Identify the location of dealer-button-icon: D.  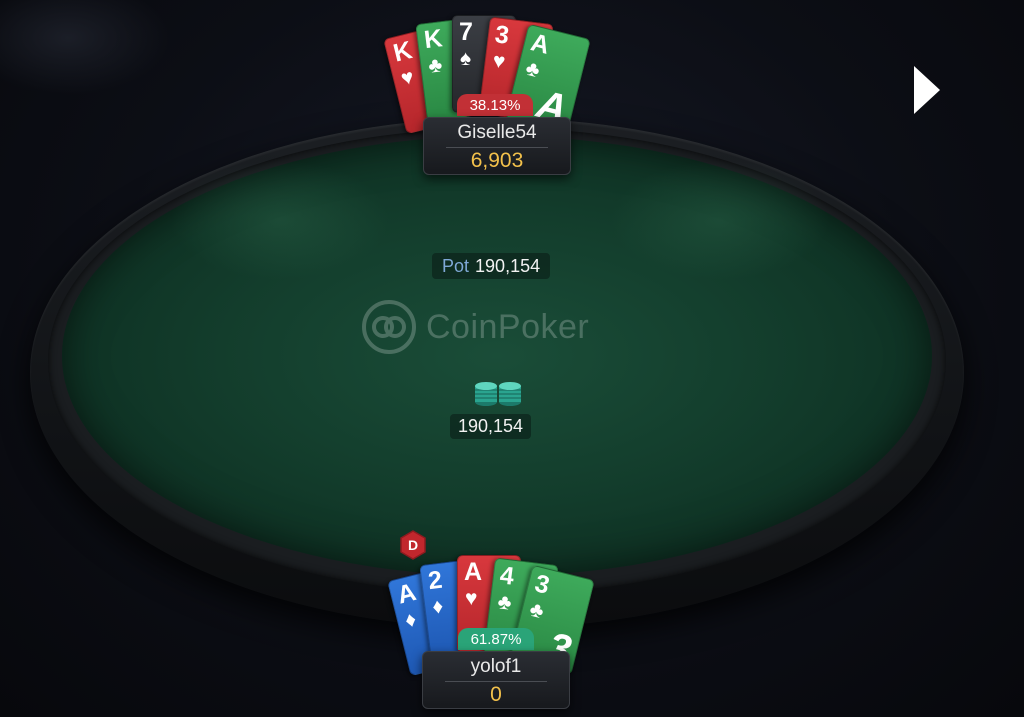
(413, 545).